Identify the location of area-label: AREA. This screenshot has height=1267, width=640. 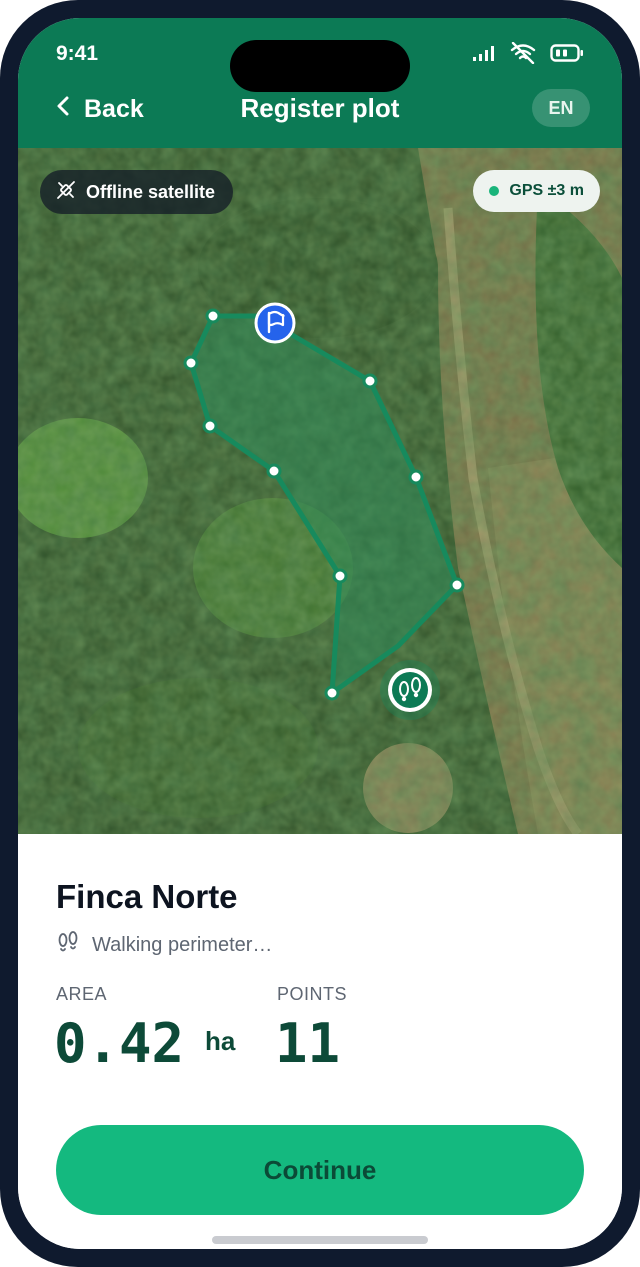
(82, 994).